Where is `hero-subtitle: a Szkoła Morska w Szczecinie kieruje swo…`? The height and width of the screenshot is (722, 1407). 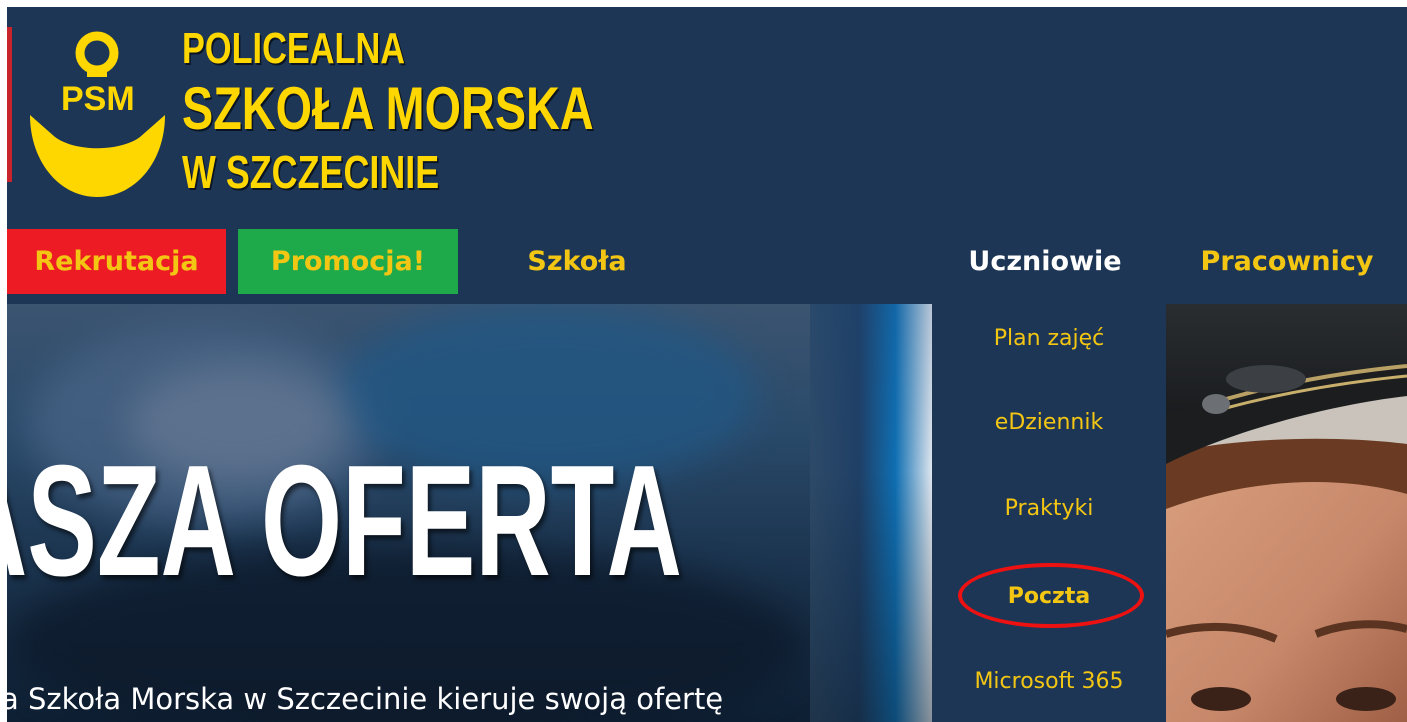
hero-subtitle: a Szkoła Morska w Szczecinie kieruje swo… is located at coordinates (365, 699).